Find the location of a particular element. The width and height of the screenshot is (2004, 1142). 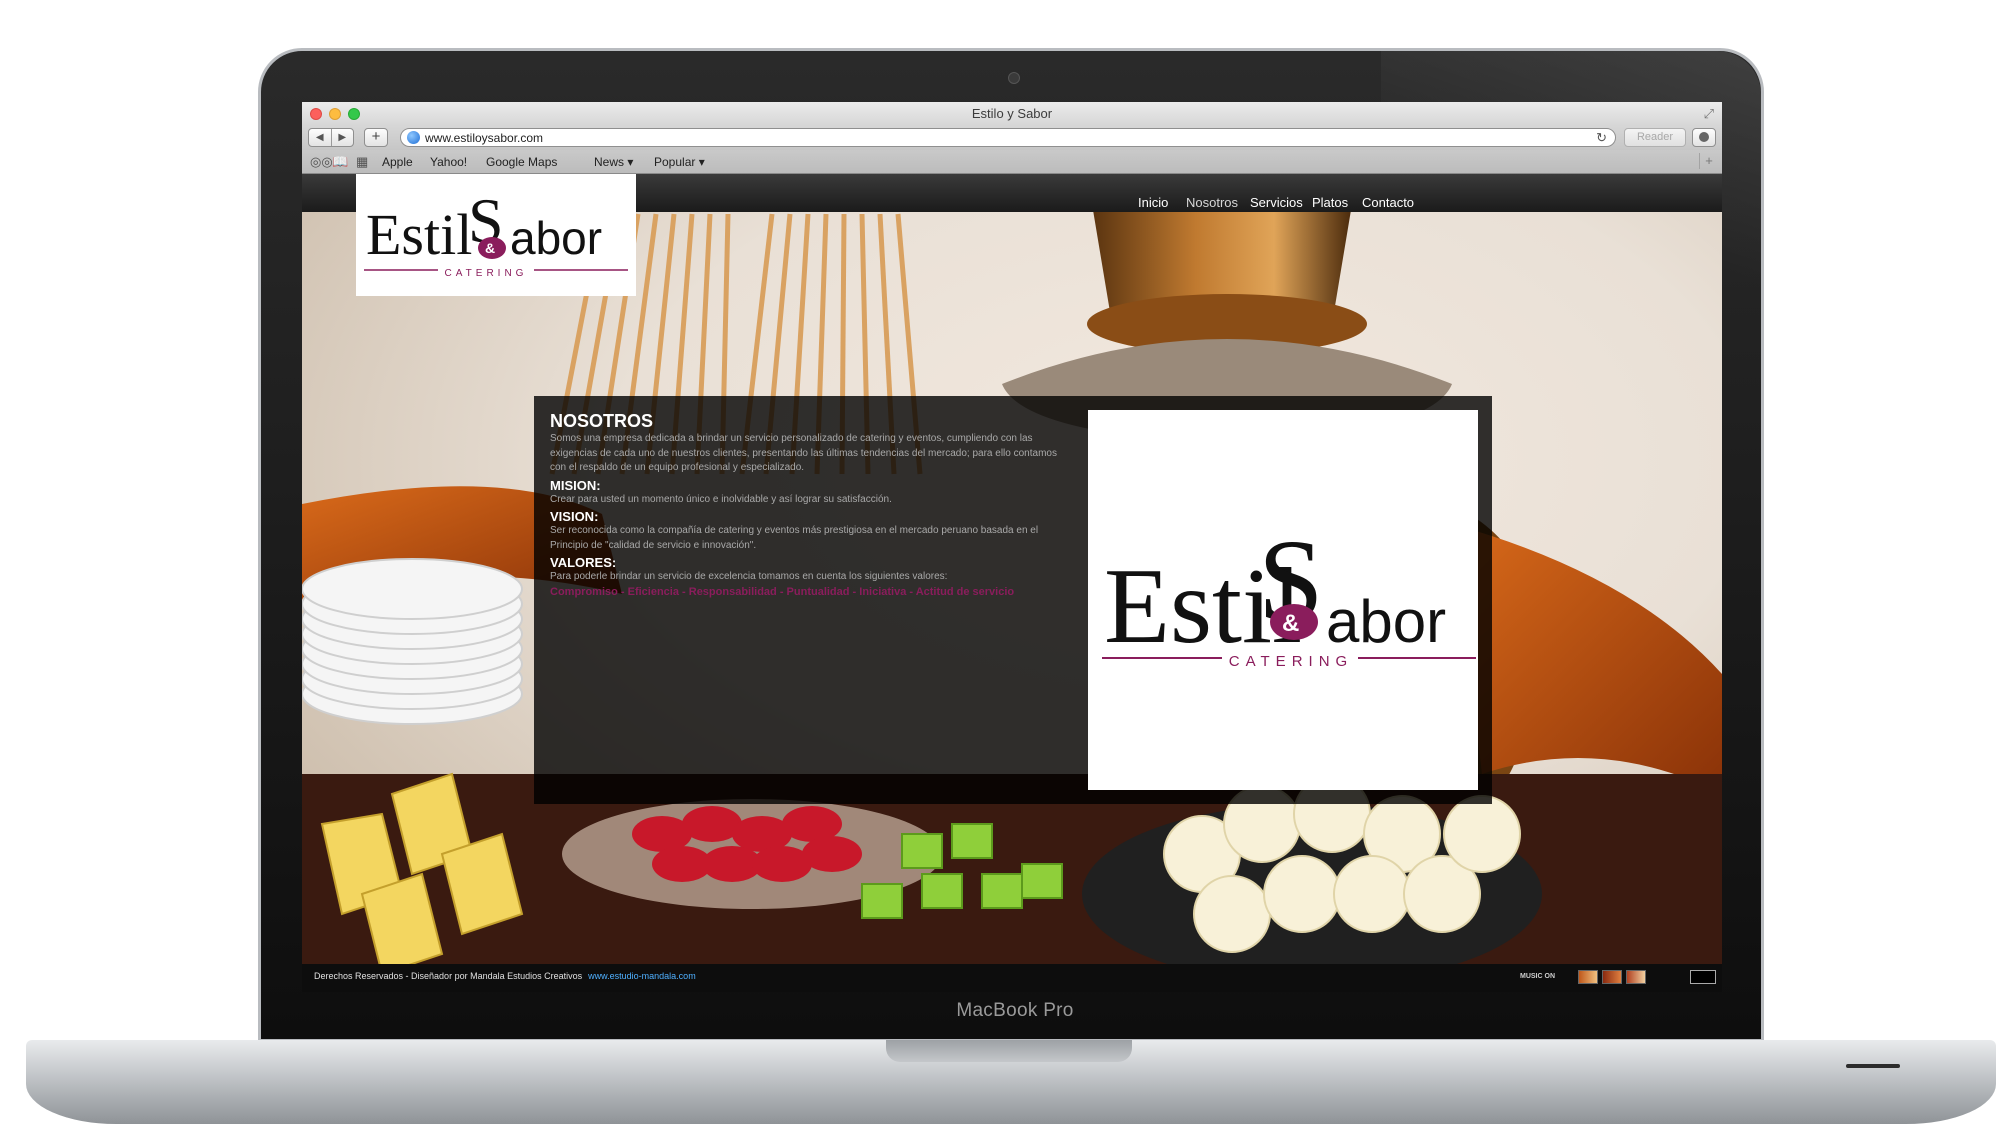

nav-inicio: Inicio is located at coordinates (1153, 202).